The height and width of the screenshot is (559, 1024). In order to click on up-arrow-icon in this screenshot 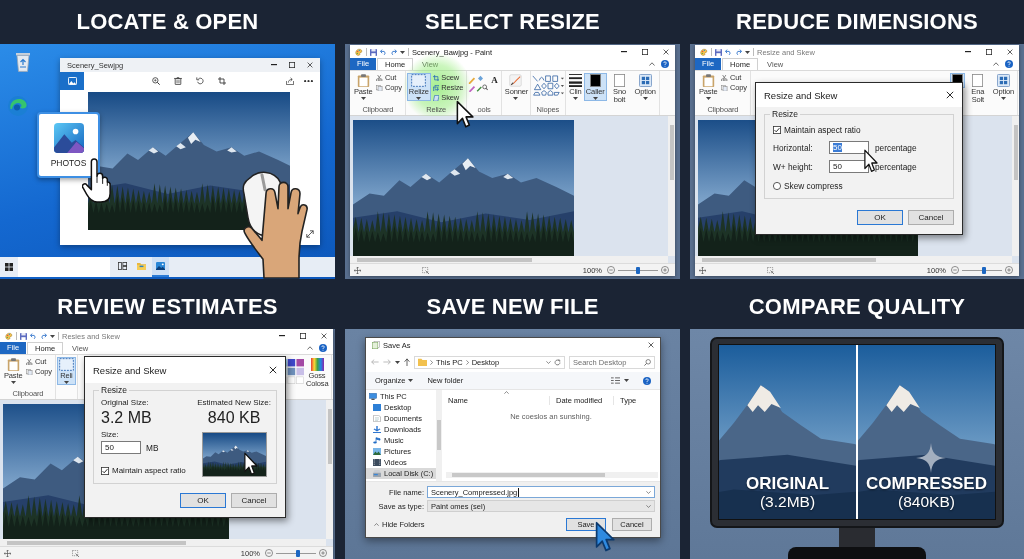, I will do `click(407, 362)`.